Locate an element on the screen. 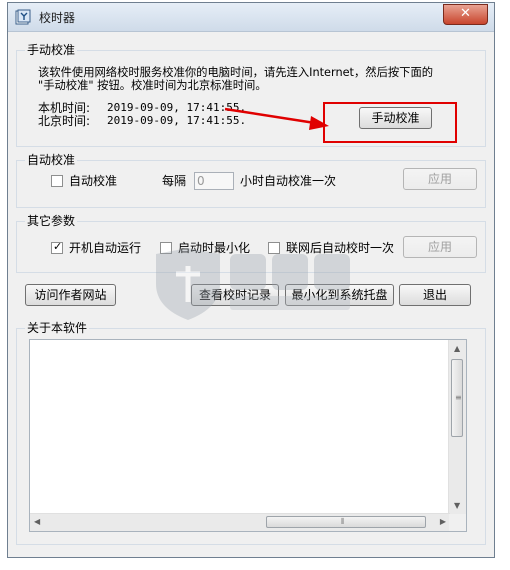  visit-author-site-button: 访问作者网站 is located at coordinates (70, 295).